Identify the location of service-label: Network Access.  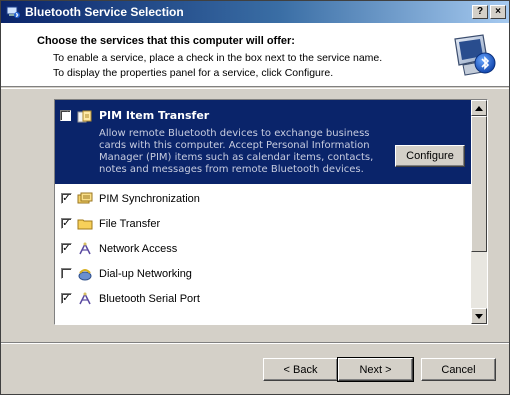
(138, 249).